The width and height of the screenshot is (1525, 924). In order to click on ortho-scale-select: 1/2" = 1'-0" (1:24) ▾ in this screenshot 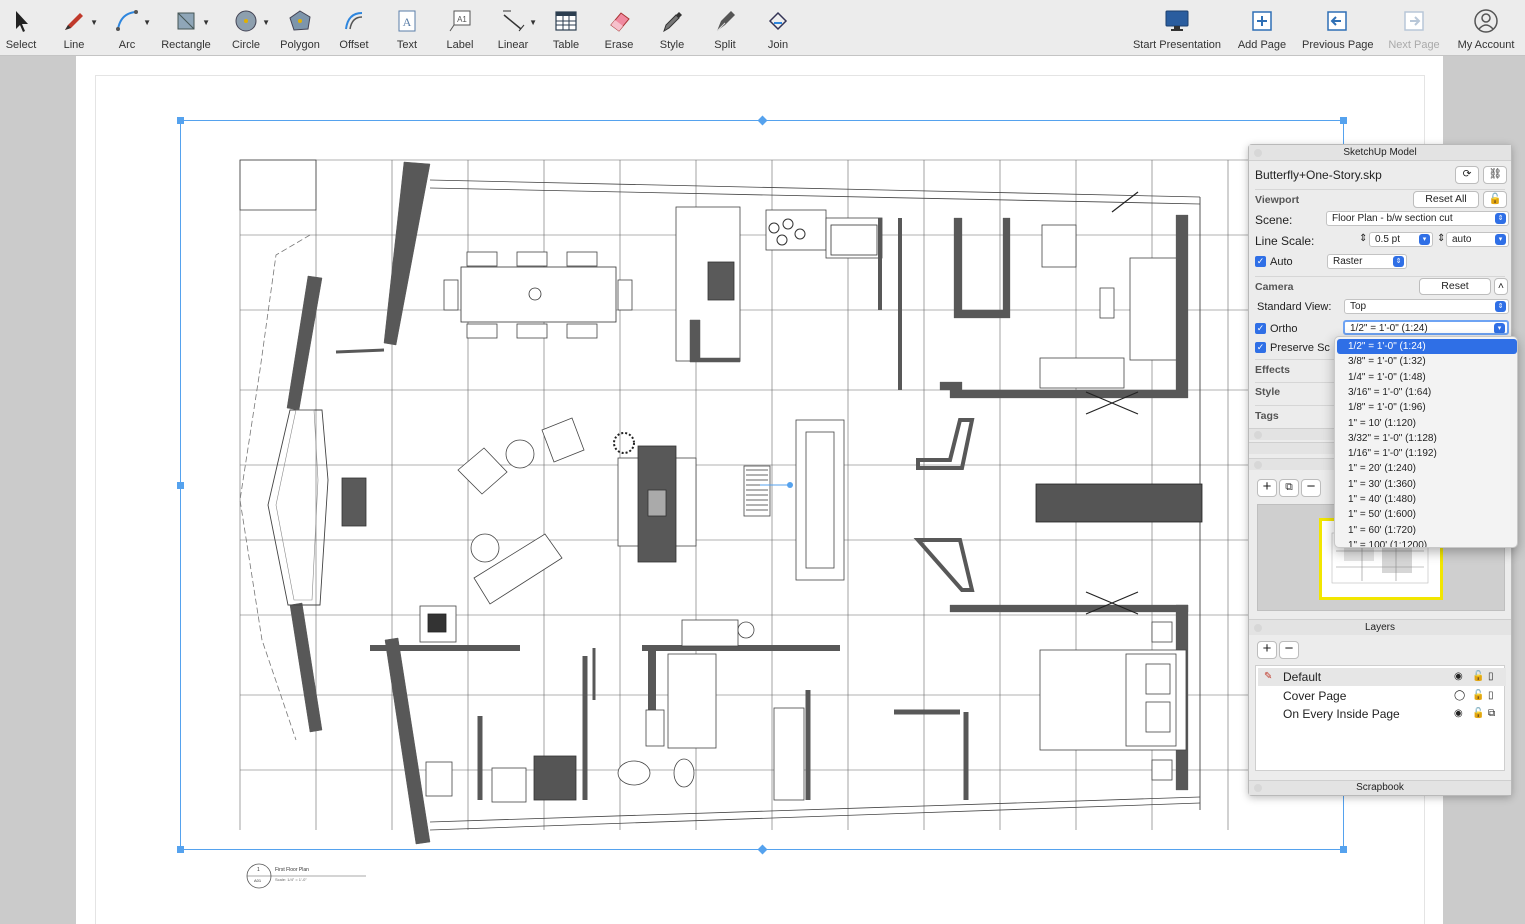, I will do `click(1426, 327)`.